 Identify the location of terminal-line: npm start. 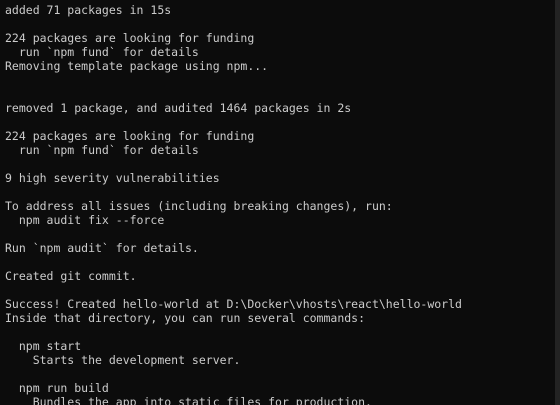
(43, 346).